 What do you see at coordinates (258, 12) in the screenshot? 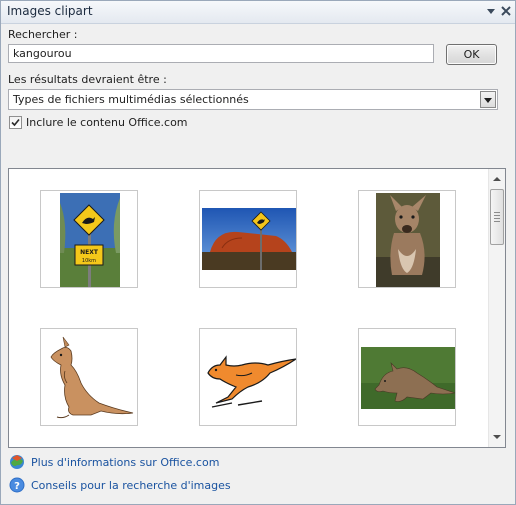
I see `pane-titlebar: Images clipart` at bounding box center [258, 12].